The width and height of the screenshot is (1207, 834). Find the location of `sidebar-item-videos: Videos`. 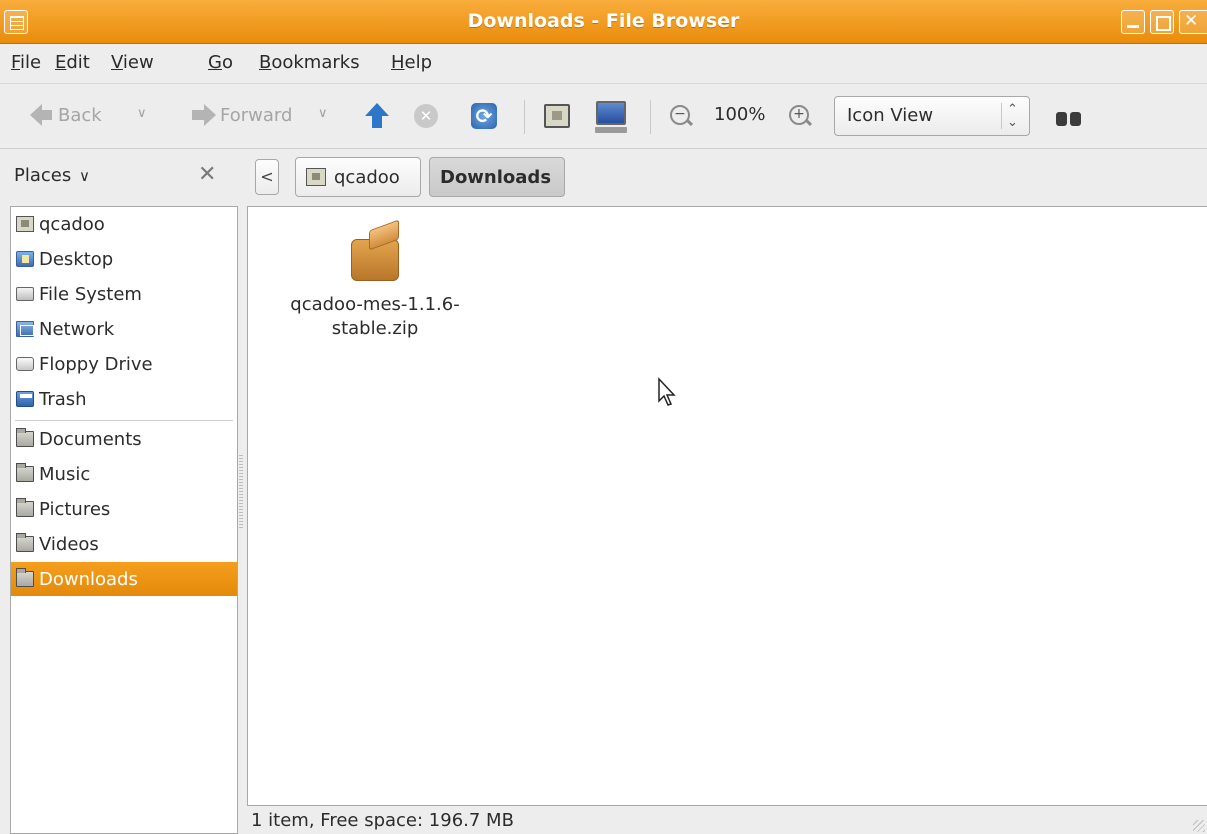

sidebar-item-videos: Videos is located at coordinates (124, 544).